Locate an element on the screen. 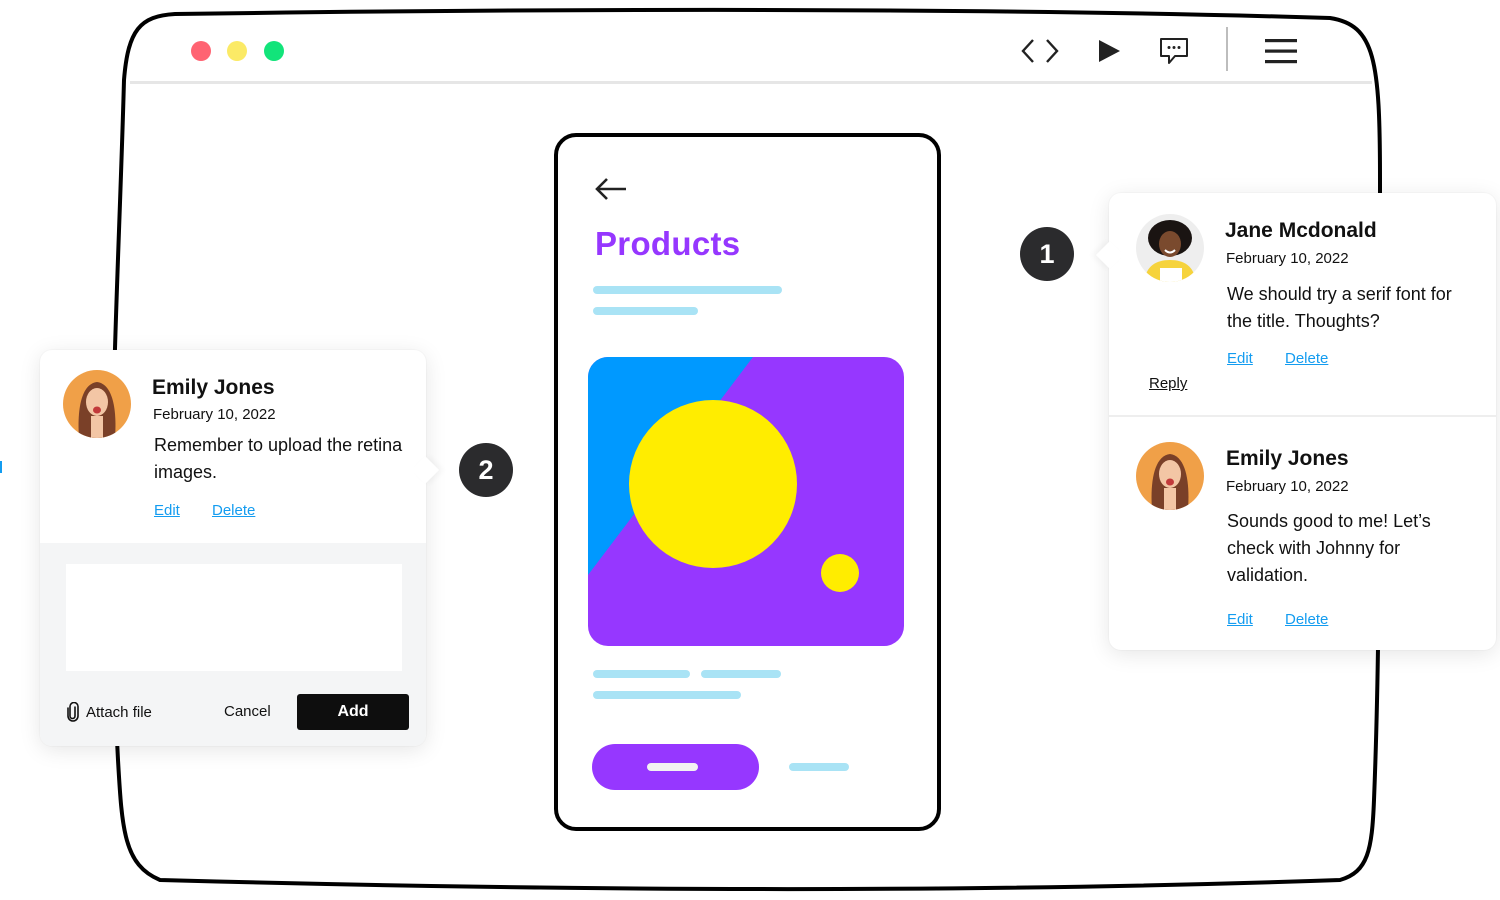 The width and height of the screenshot is (1500, 900). reply-composer: Attach file Cancel Add is located at coordinates (233, 644).